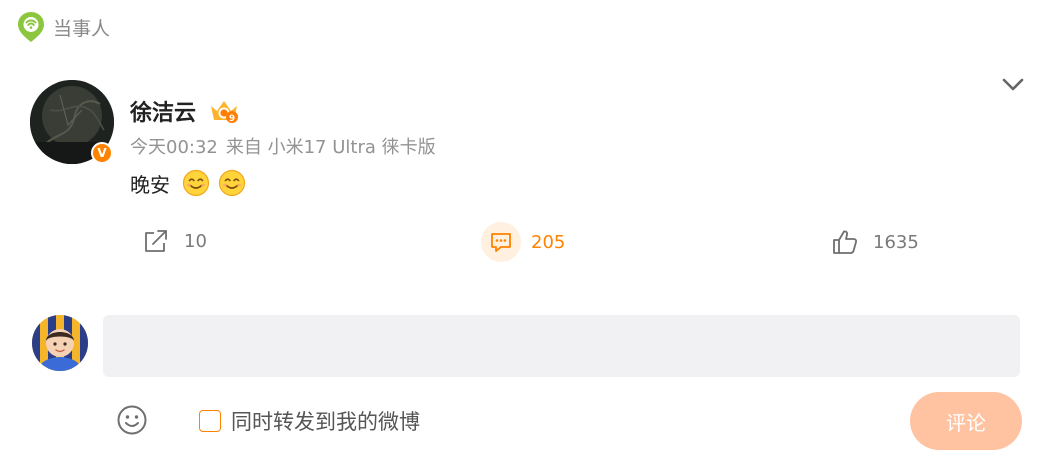 This screenshot has height=470, width=1038. Describe the element at coordinates (845, 242) in the screenshot. I see `thumbs-up-icon` at that location.